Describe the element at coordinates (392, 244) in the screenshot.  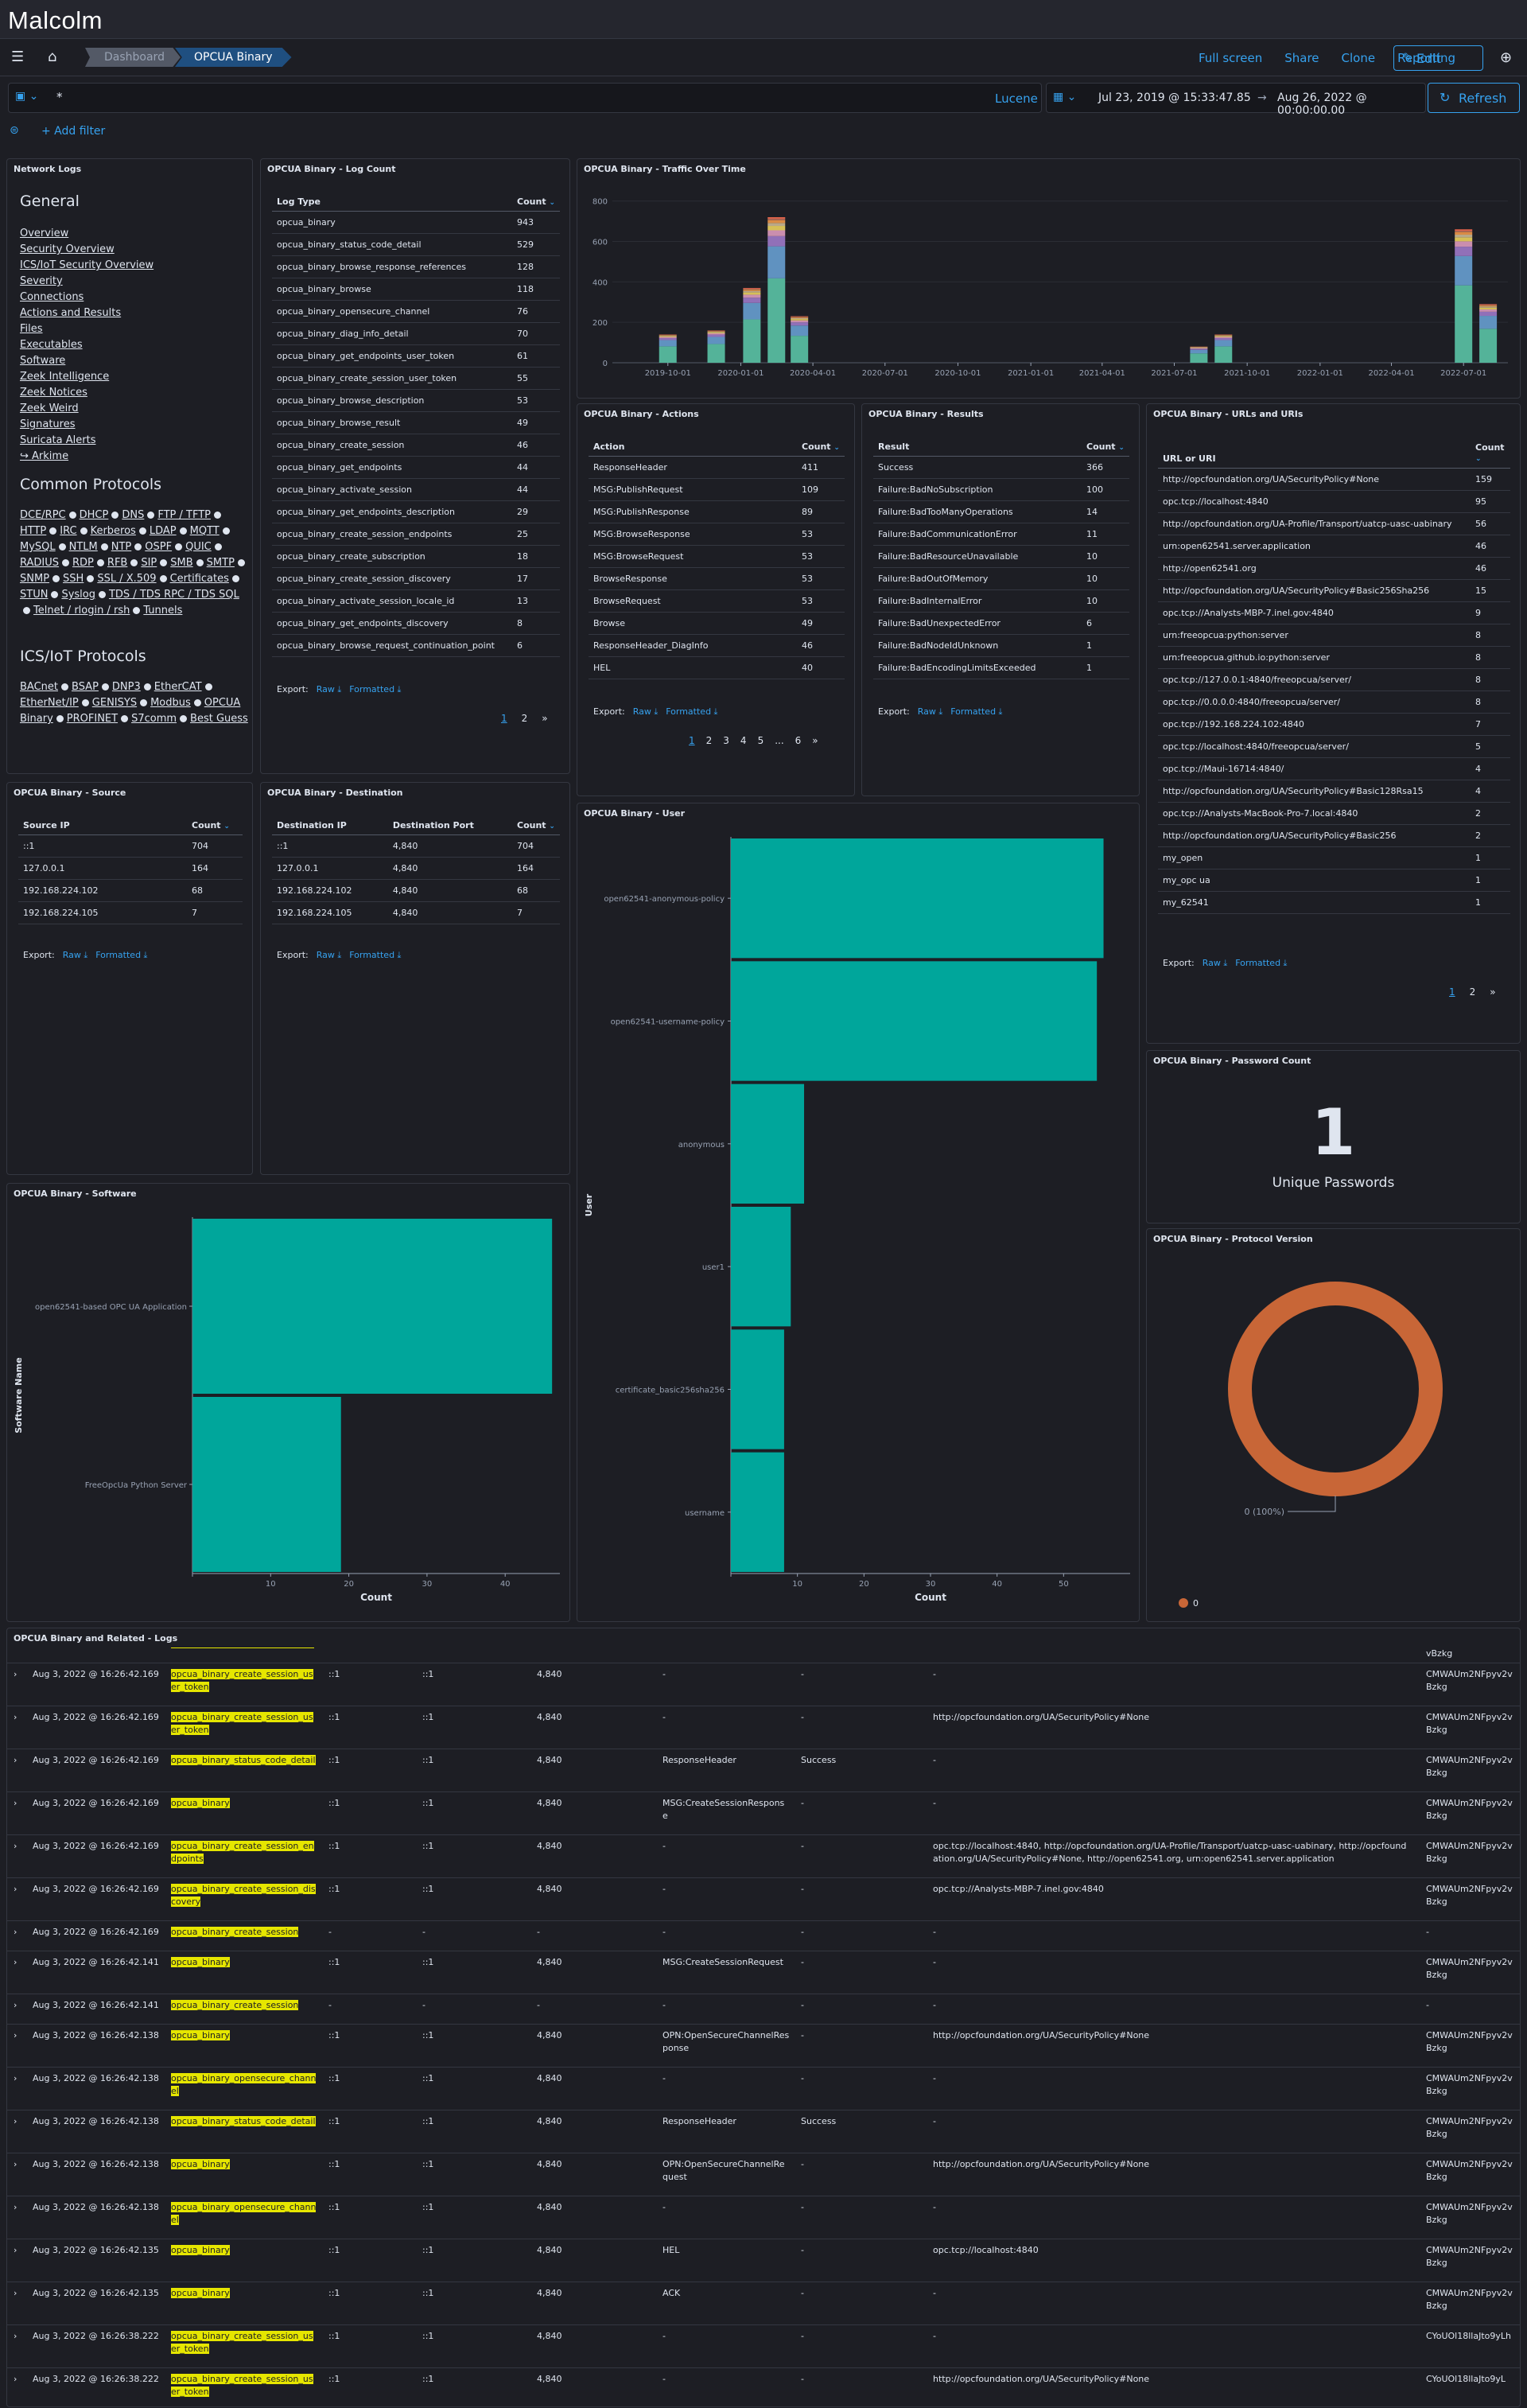
I see `table-cell: opcua_binary_status_code_detail` at that location.